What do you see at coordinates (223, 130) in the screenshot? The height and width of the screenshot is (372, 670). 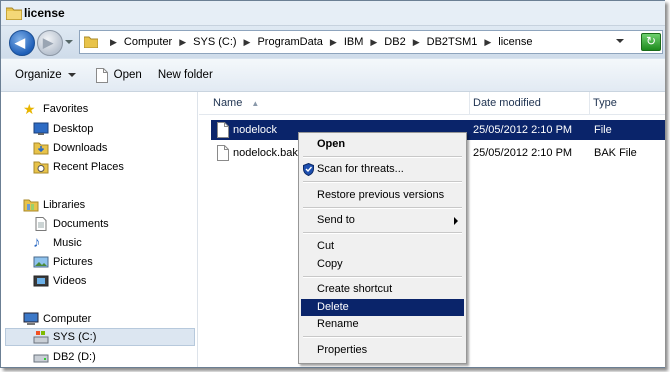 I see `file-icon` at bounding box center [223, 130].